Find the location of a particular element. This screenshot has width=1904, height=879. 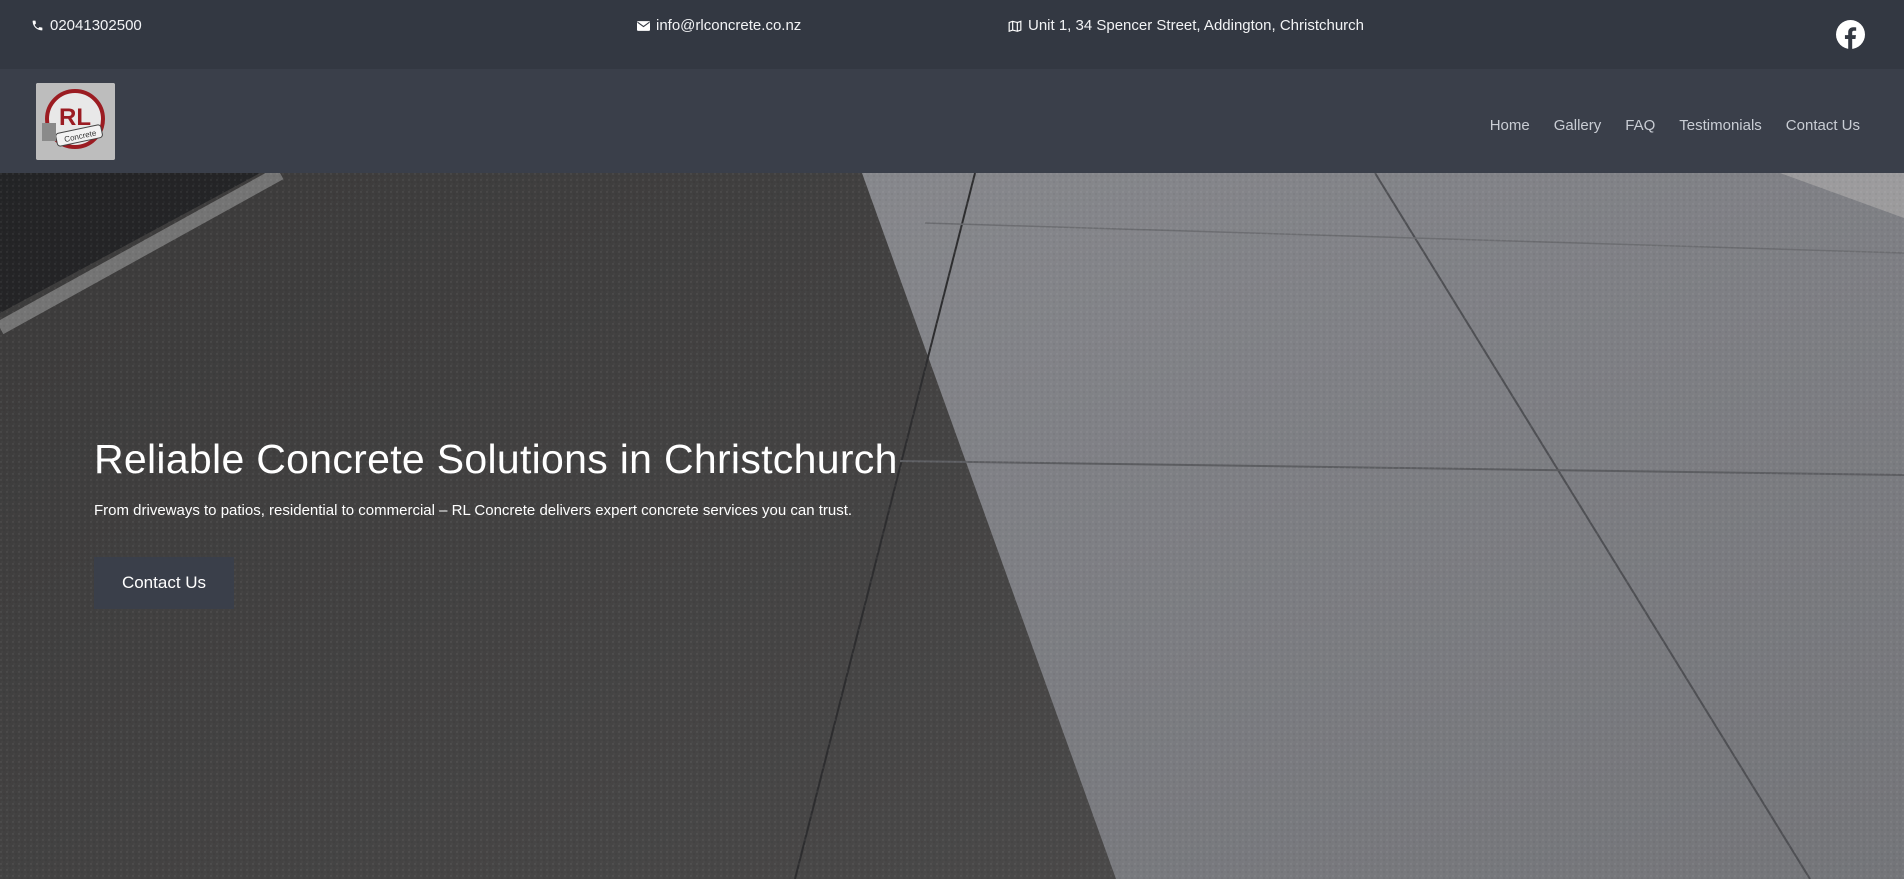

nav-faq: FAQ is located at coordinates (1640, 125).